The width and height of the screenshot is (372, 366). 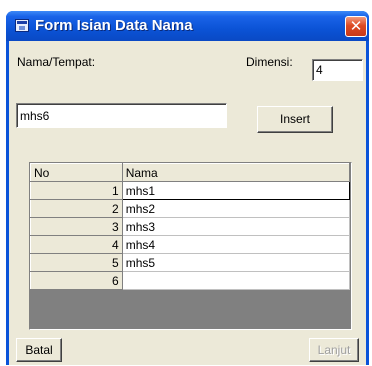 I want to click on table-row: 6, so click(x=190, y=280).